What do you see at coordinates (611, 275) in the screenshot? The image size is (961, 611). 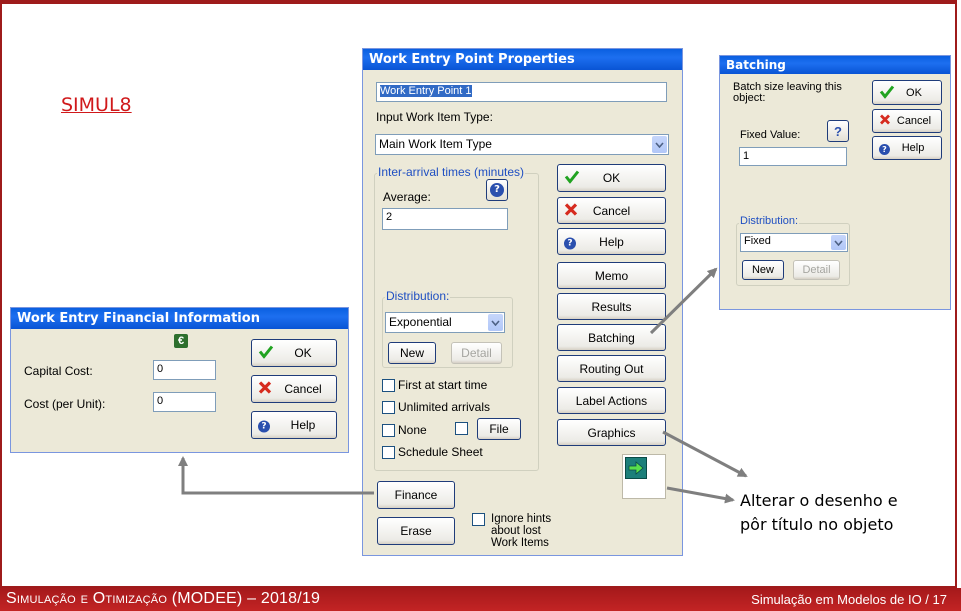 I see `memo-button: Memo` at bounding box center [611, 275].